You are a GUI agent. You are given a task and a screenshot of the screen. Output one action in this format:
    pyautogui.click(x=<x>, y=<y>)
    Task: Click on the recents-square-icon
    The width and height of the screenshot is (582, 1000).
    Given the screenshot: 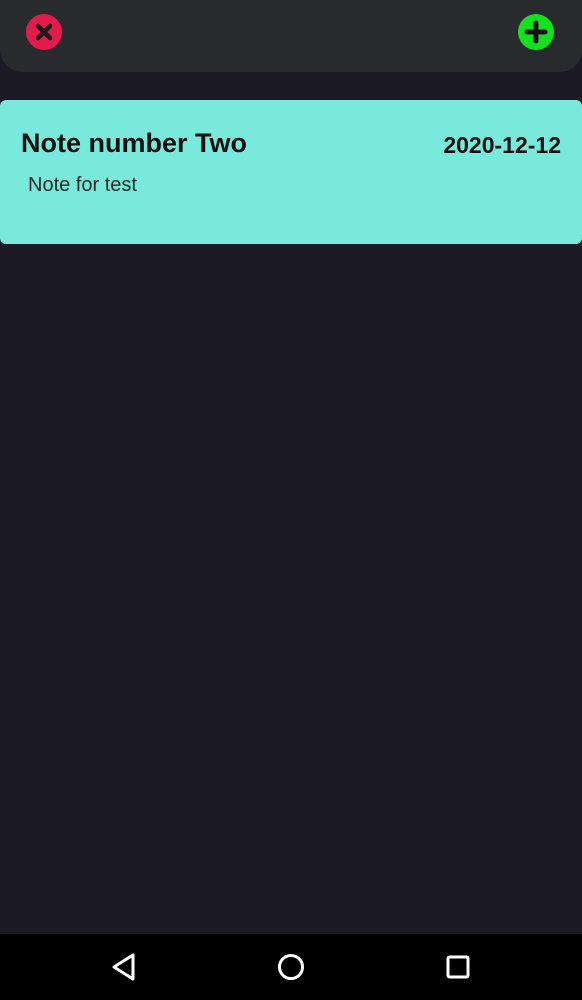 What is the action you would take?
    pyautogui.click(x=458, y=967)
    